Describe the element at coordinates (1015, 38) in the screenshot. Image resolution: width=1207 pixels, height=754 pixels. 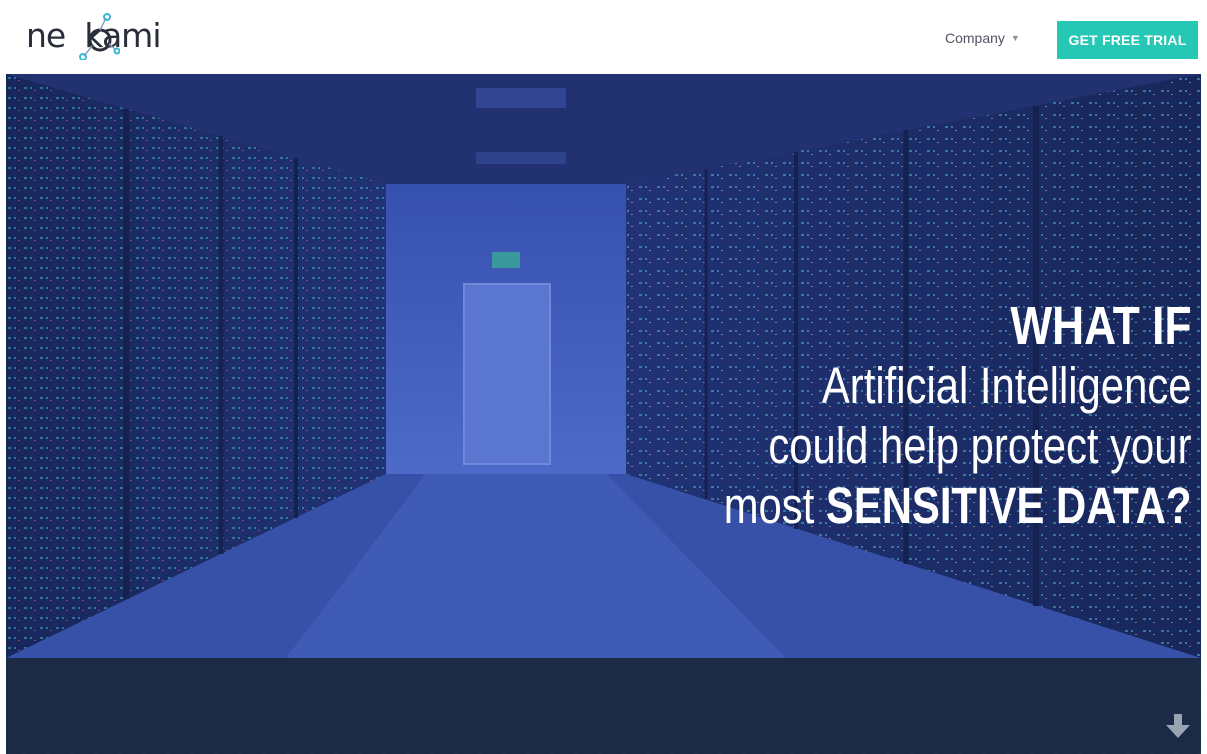
I see `chevron-down-icon: ▼` at that location.